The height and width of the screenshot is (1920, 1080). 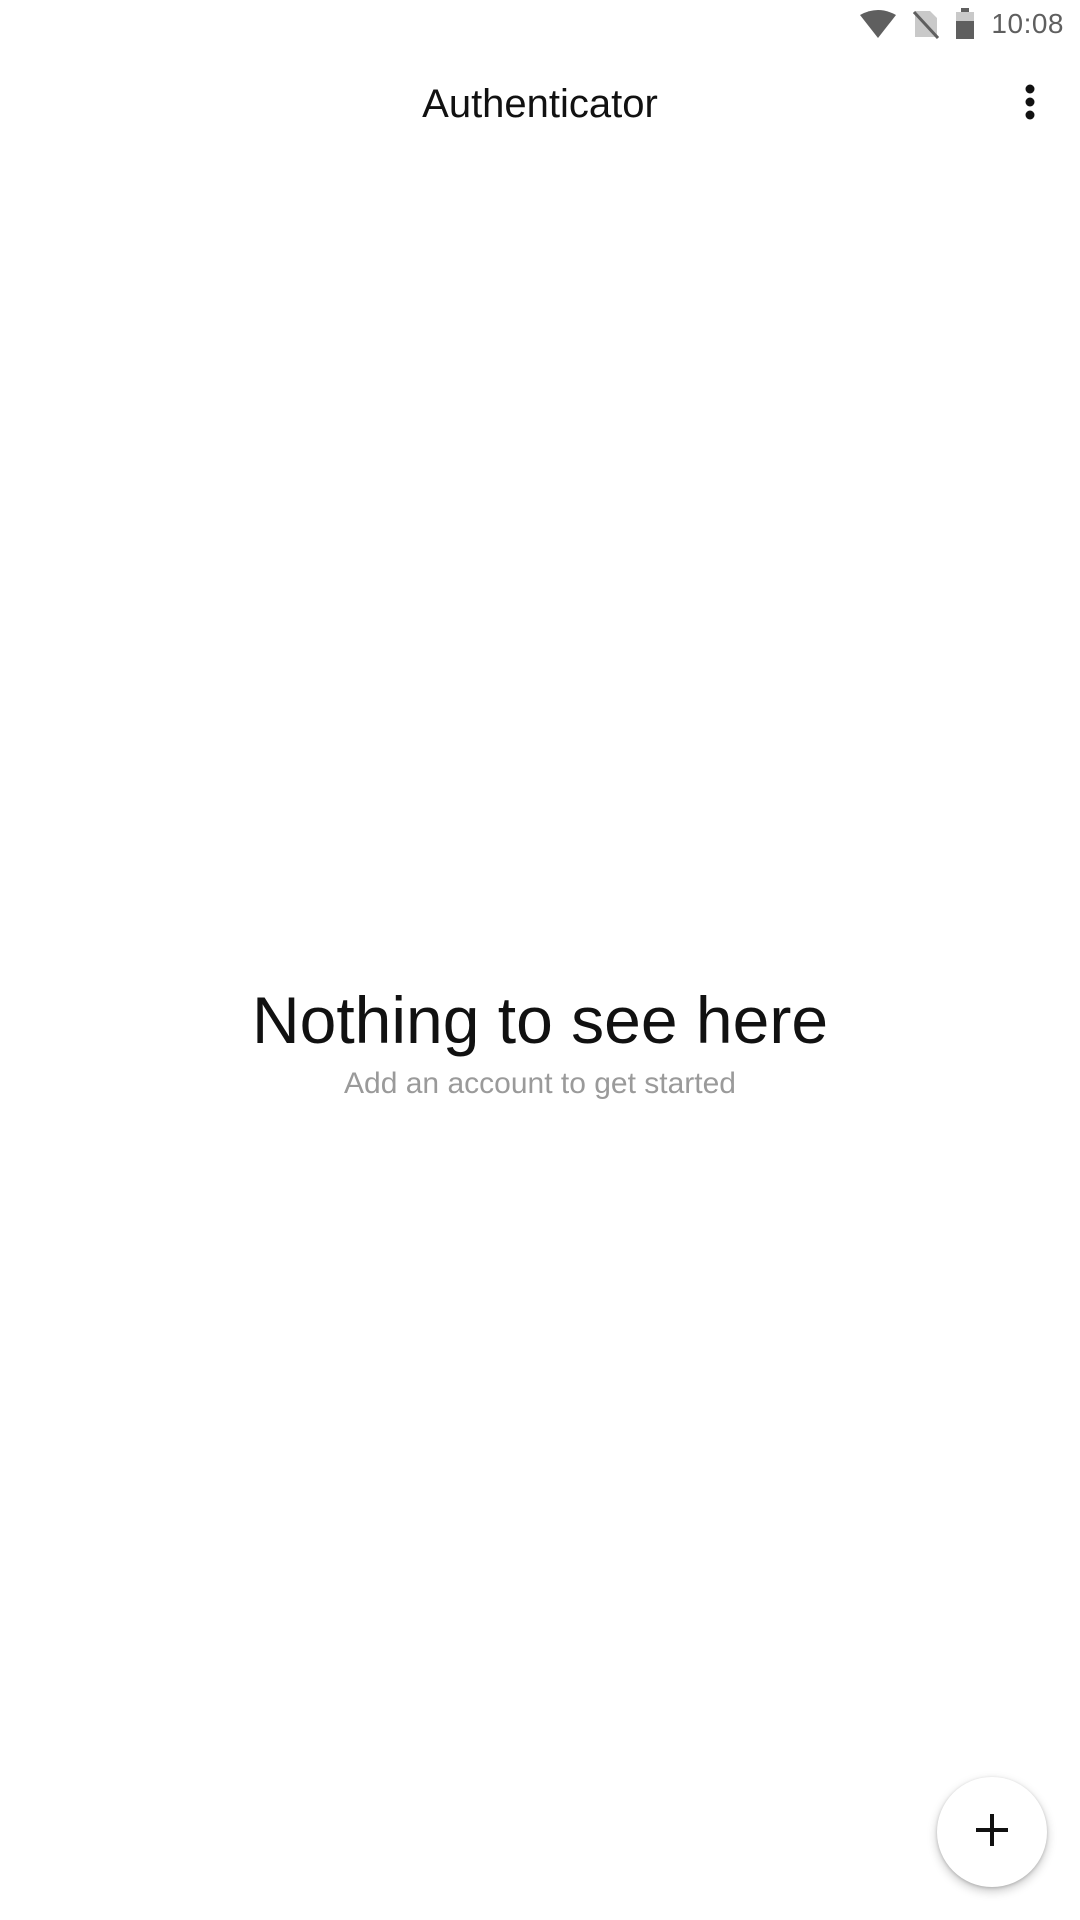 I want to click on more-vert-icon, so click(x=1030, y=104).